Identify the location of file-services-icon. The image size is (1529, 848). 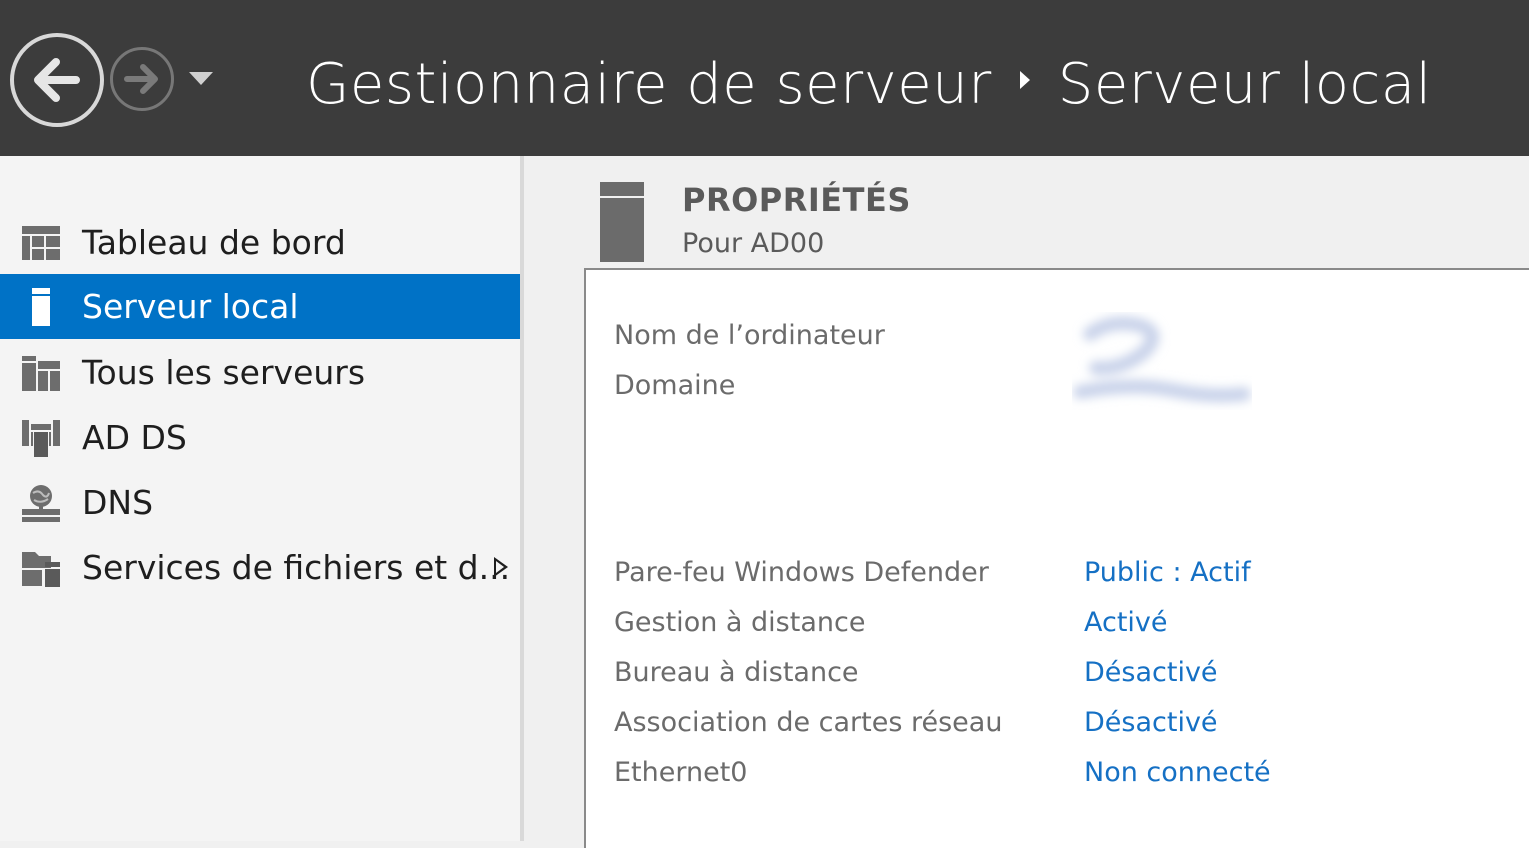
(41, 569).